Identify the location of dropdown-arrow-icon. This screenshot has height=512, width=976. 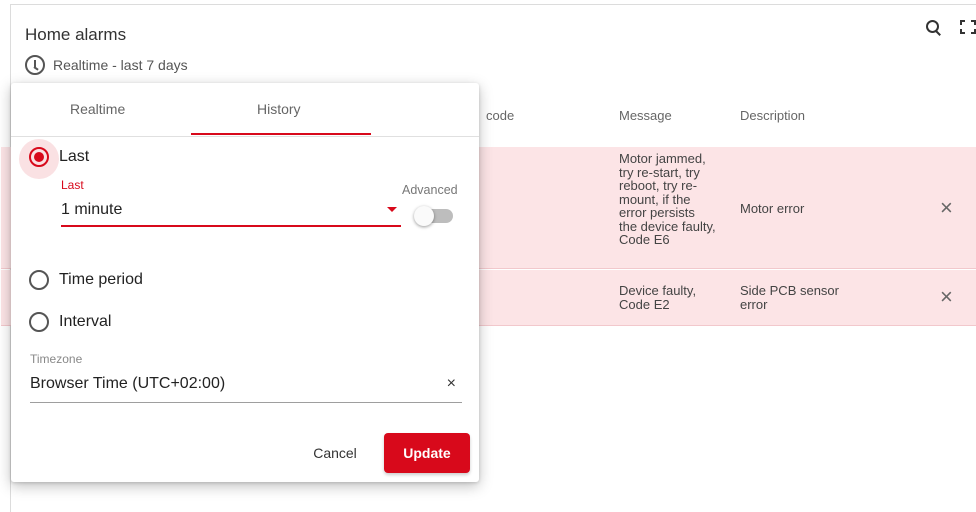
(392, 209).